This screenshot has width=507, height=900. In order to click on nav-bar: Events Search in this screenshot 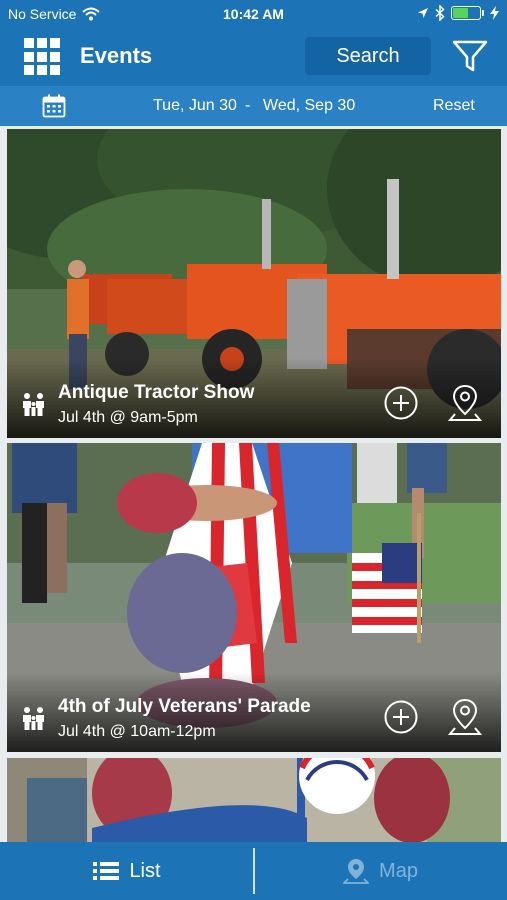, I will do `click(253, 58)`.